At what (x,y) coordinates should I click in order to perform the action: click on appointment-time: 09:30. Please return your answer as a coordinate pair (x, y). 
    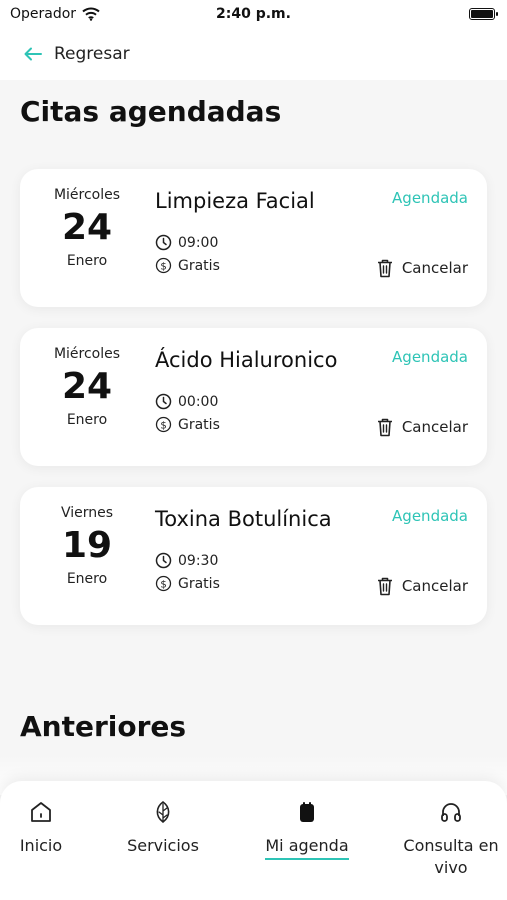
    Looking at the image, I should click on (198, 560).